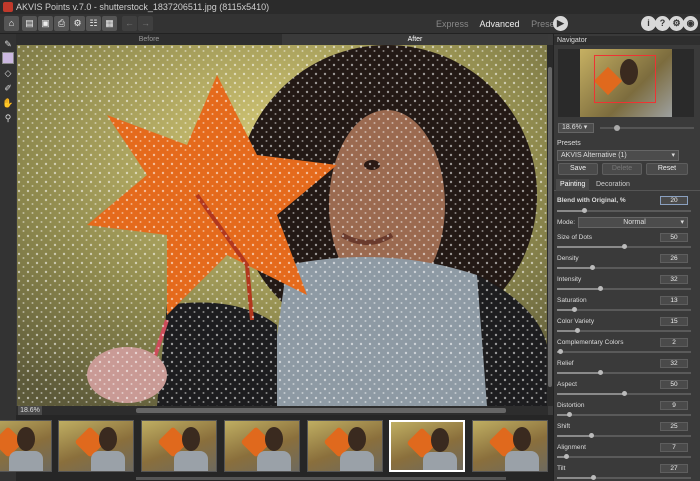  What do you see at coordinates (149, 39) in the screenshot?
I see `tab-before: Before` at bounding box center [149, 39].